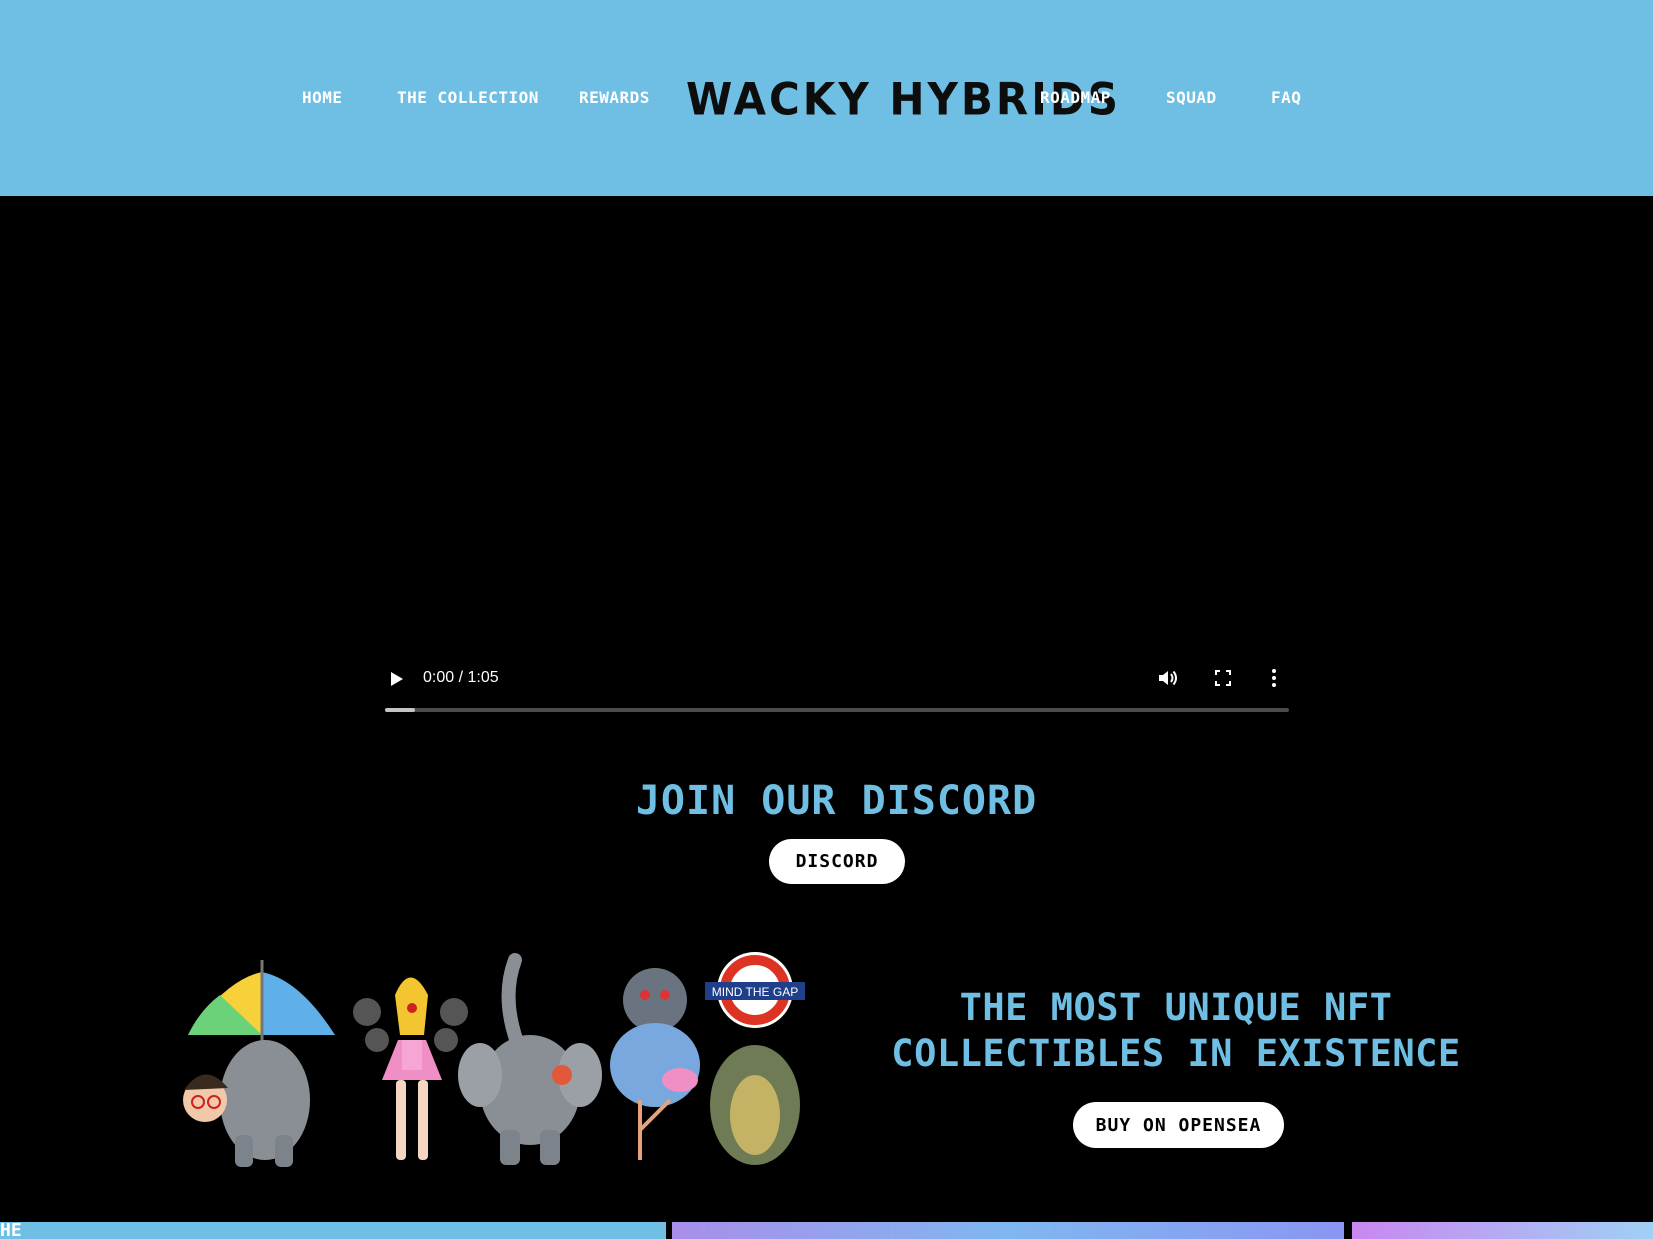  I want to click on nav-faq: FAQ, so click(1286, 97).